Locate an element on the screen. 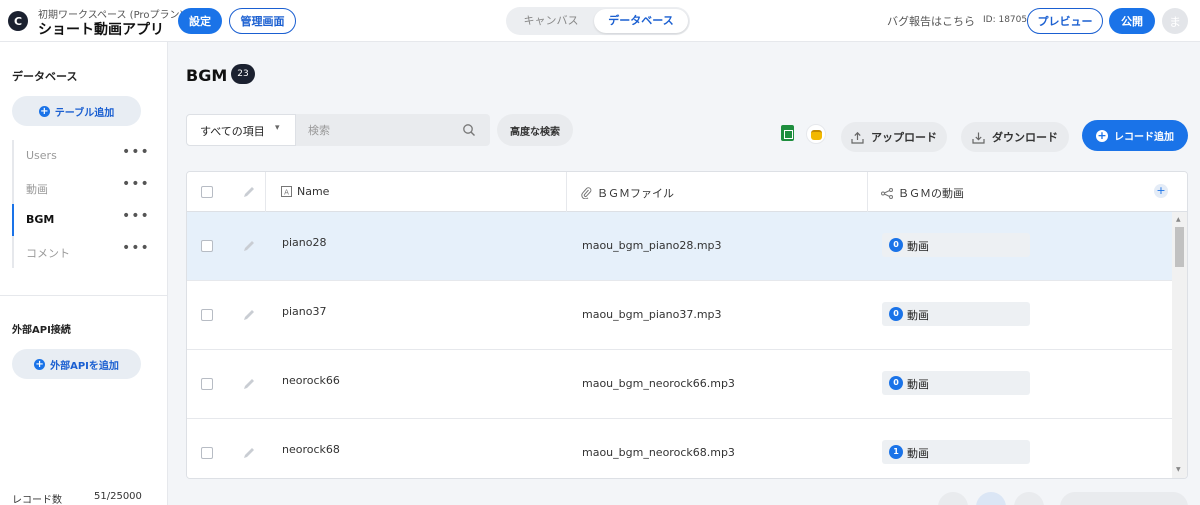  cell-name: neorock68 is located at coordinates (311, 449).